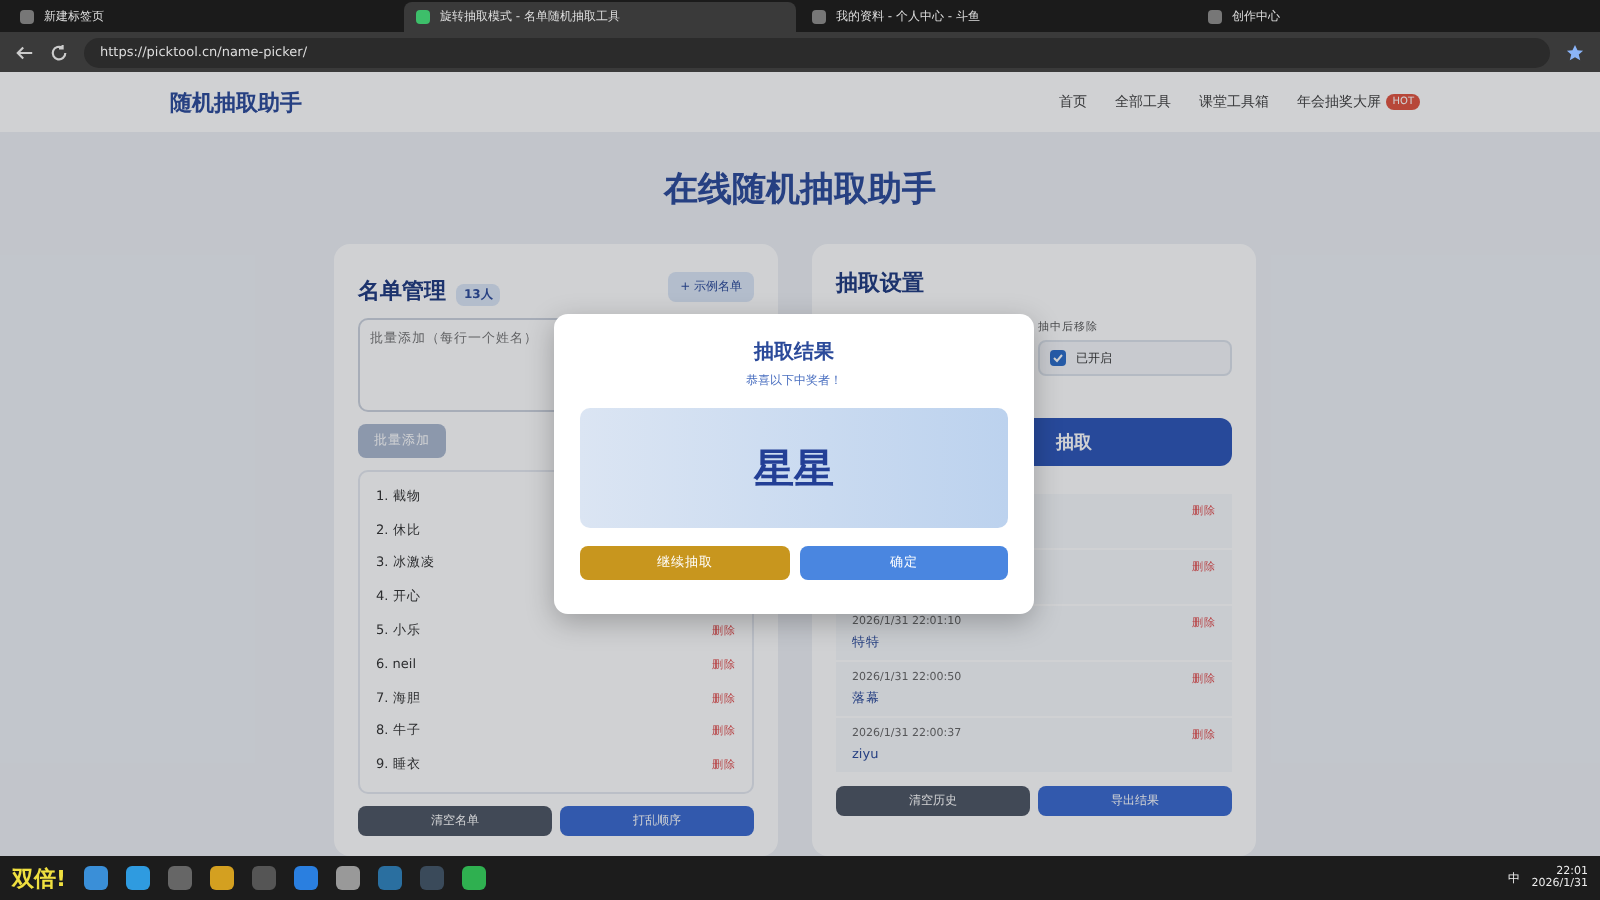  I want to click on dialog-title: 抽取结果, so click(793, 352).